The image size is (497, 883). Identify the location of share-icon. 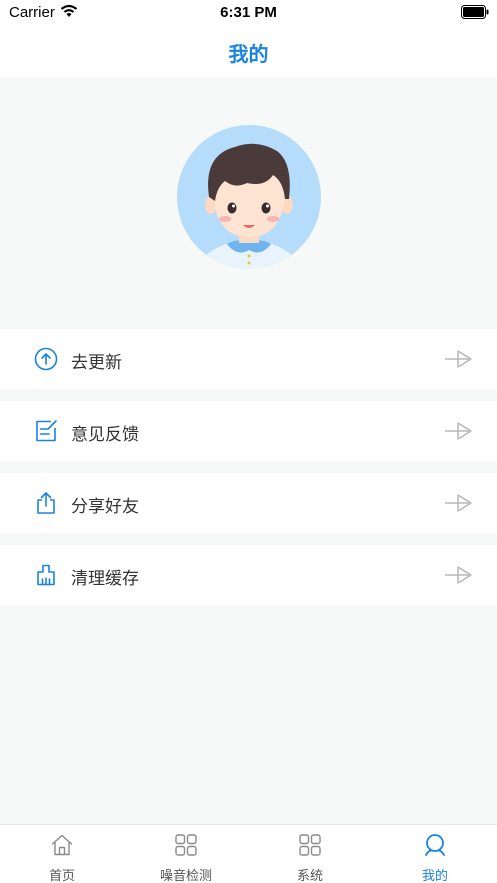
(46, 503).